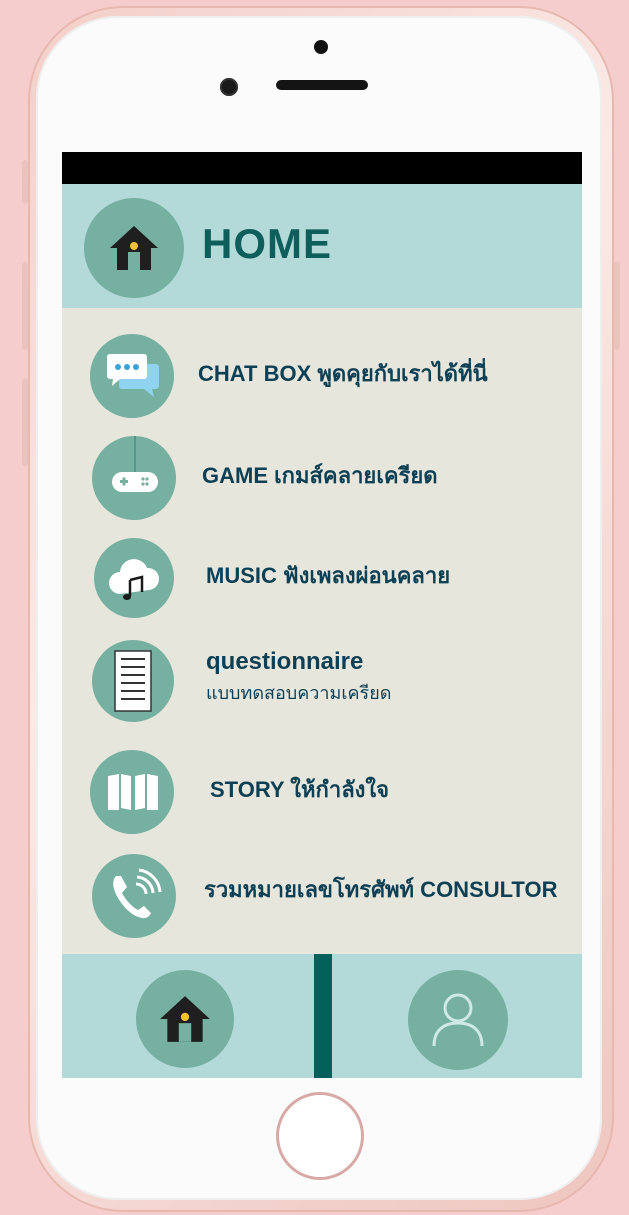  What do you see at coordinates (320, 1136) in the screenshot?
I see `device-home-button` at bounding box center [320, 1136].